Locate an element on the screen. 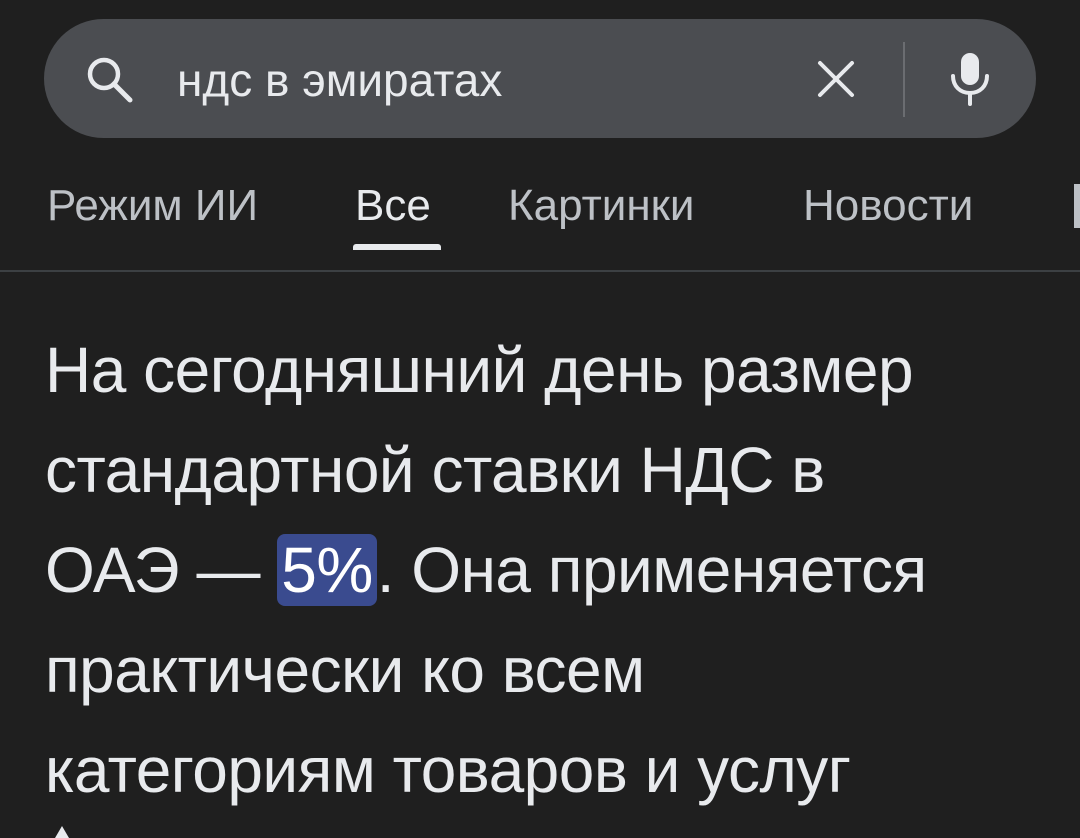 The width and height of the screenshot is (1080, 838). tab-active-indicator is located at coordinates (397, 247).